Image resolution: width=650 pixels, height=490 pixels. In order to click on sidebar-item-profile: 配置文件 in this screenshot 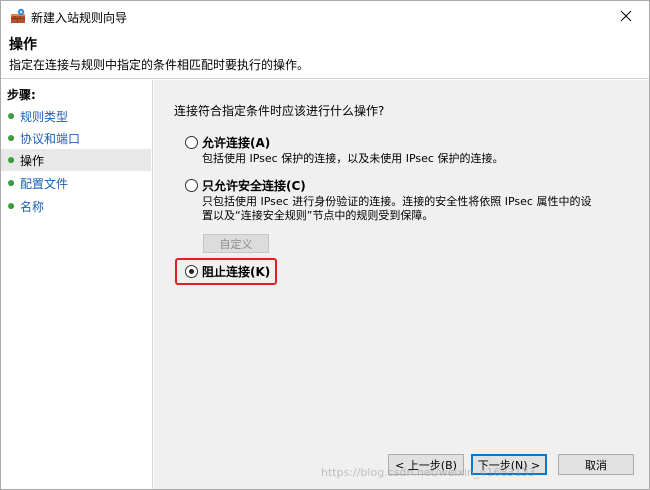, I will do `click(76, 183)`.